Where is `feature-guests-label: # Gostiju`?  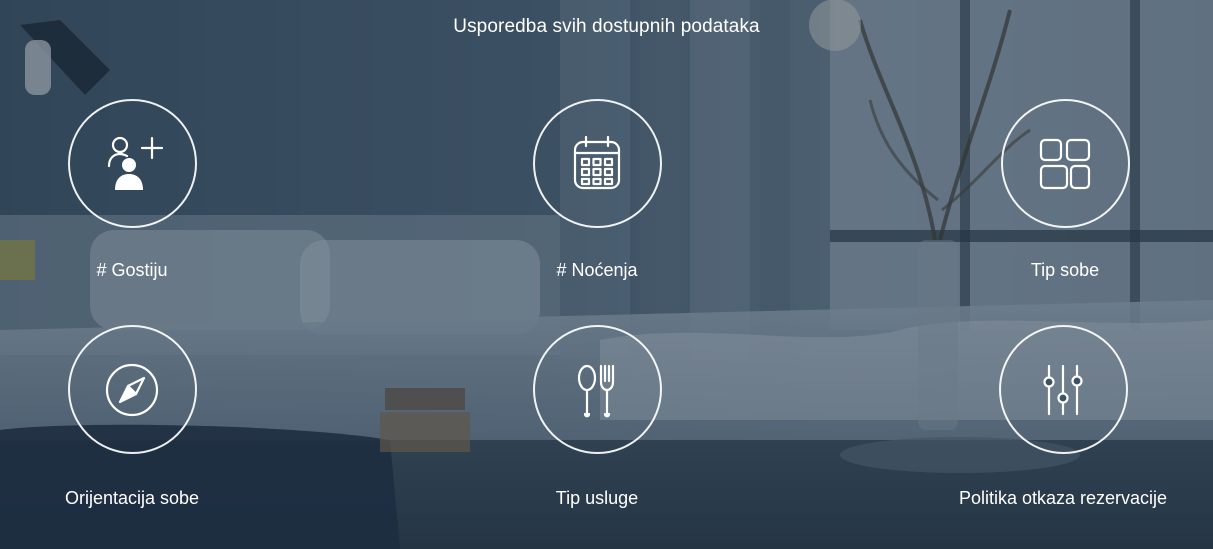 feature-guests-label: # Gostiju is located at coordinates (132, 270).